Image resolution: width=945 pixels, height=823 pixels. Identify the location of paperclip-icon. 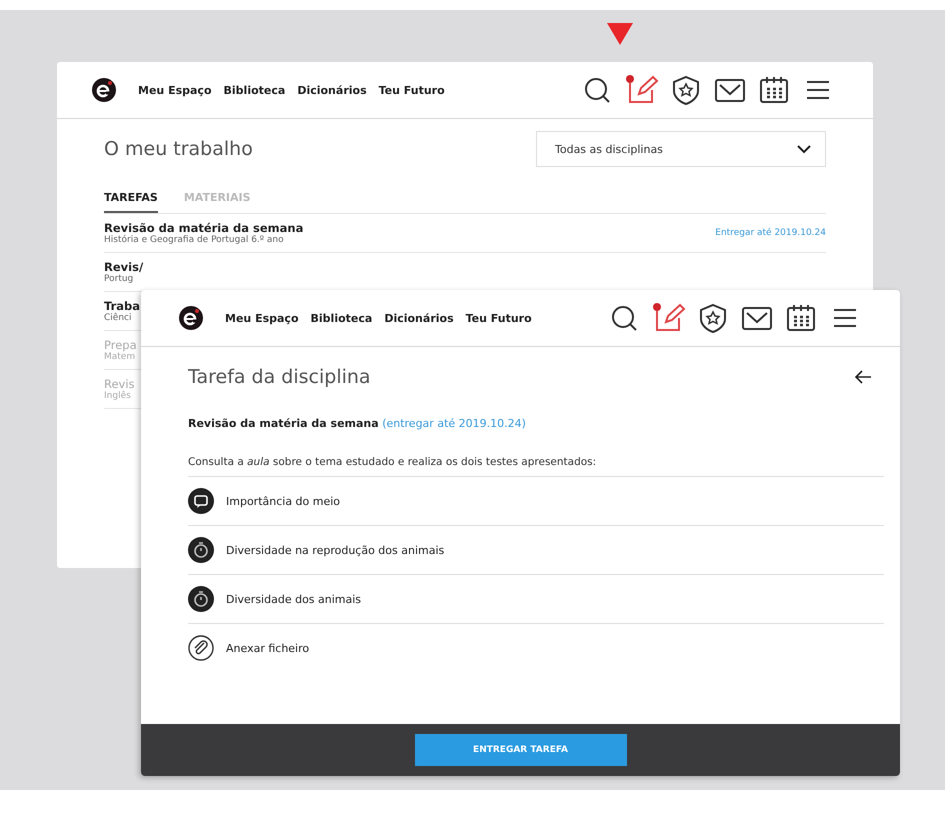
(201, 648).